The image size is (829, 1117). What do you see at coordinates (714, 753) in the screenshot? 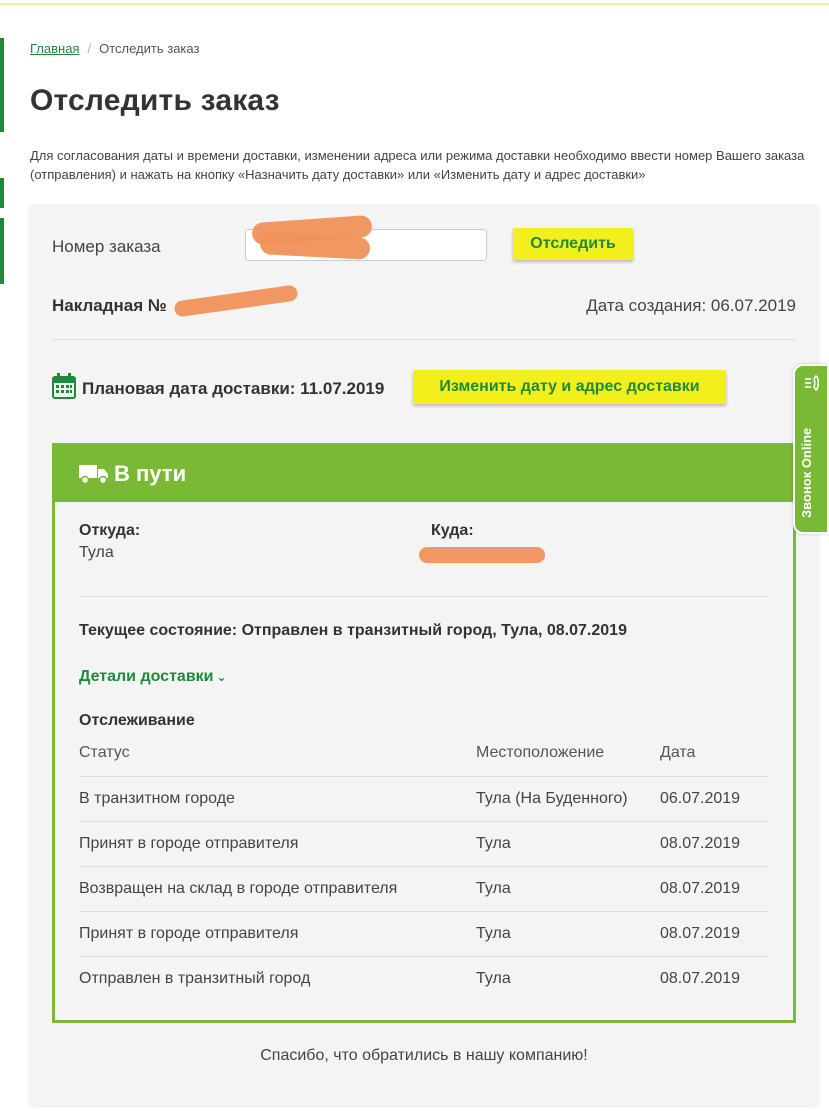
I see `column-header-date: Дата` at bounding box center [714, 753].